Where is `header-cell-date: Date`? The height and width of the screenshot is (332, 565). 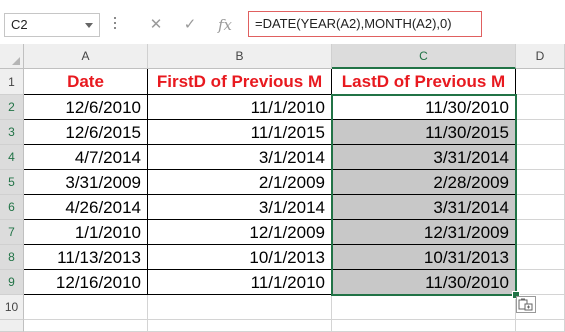
header-cell-date: Date is located at coordinates (86, 82).